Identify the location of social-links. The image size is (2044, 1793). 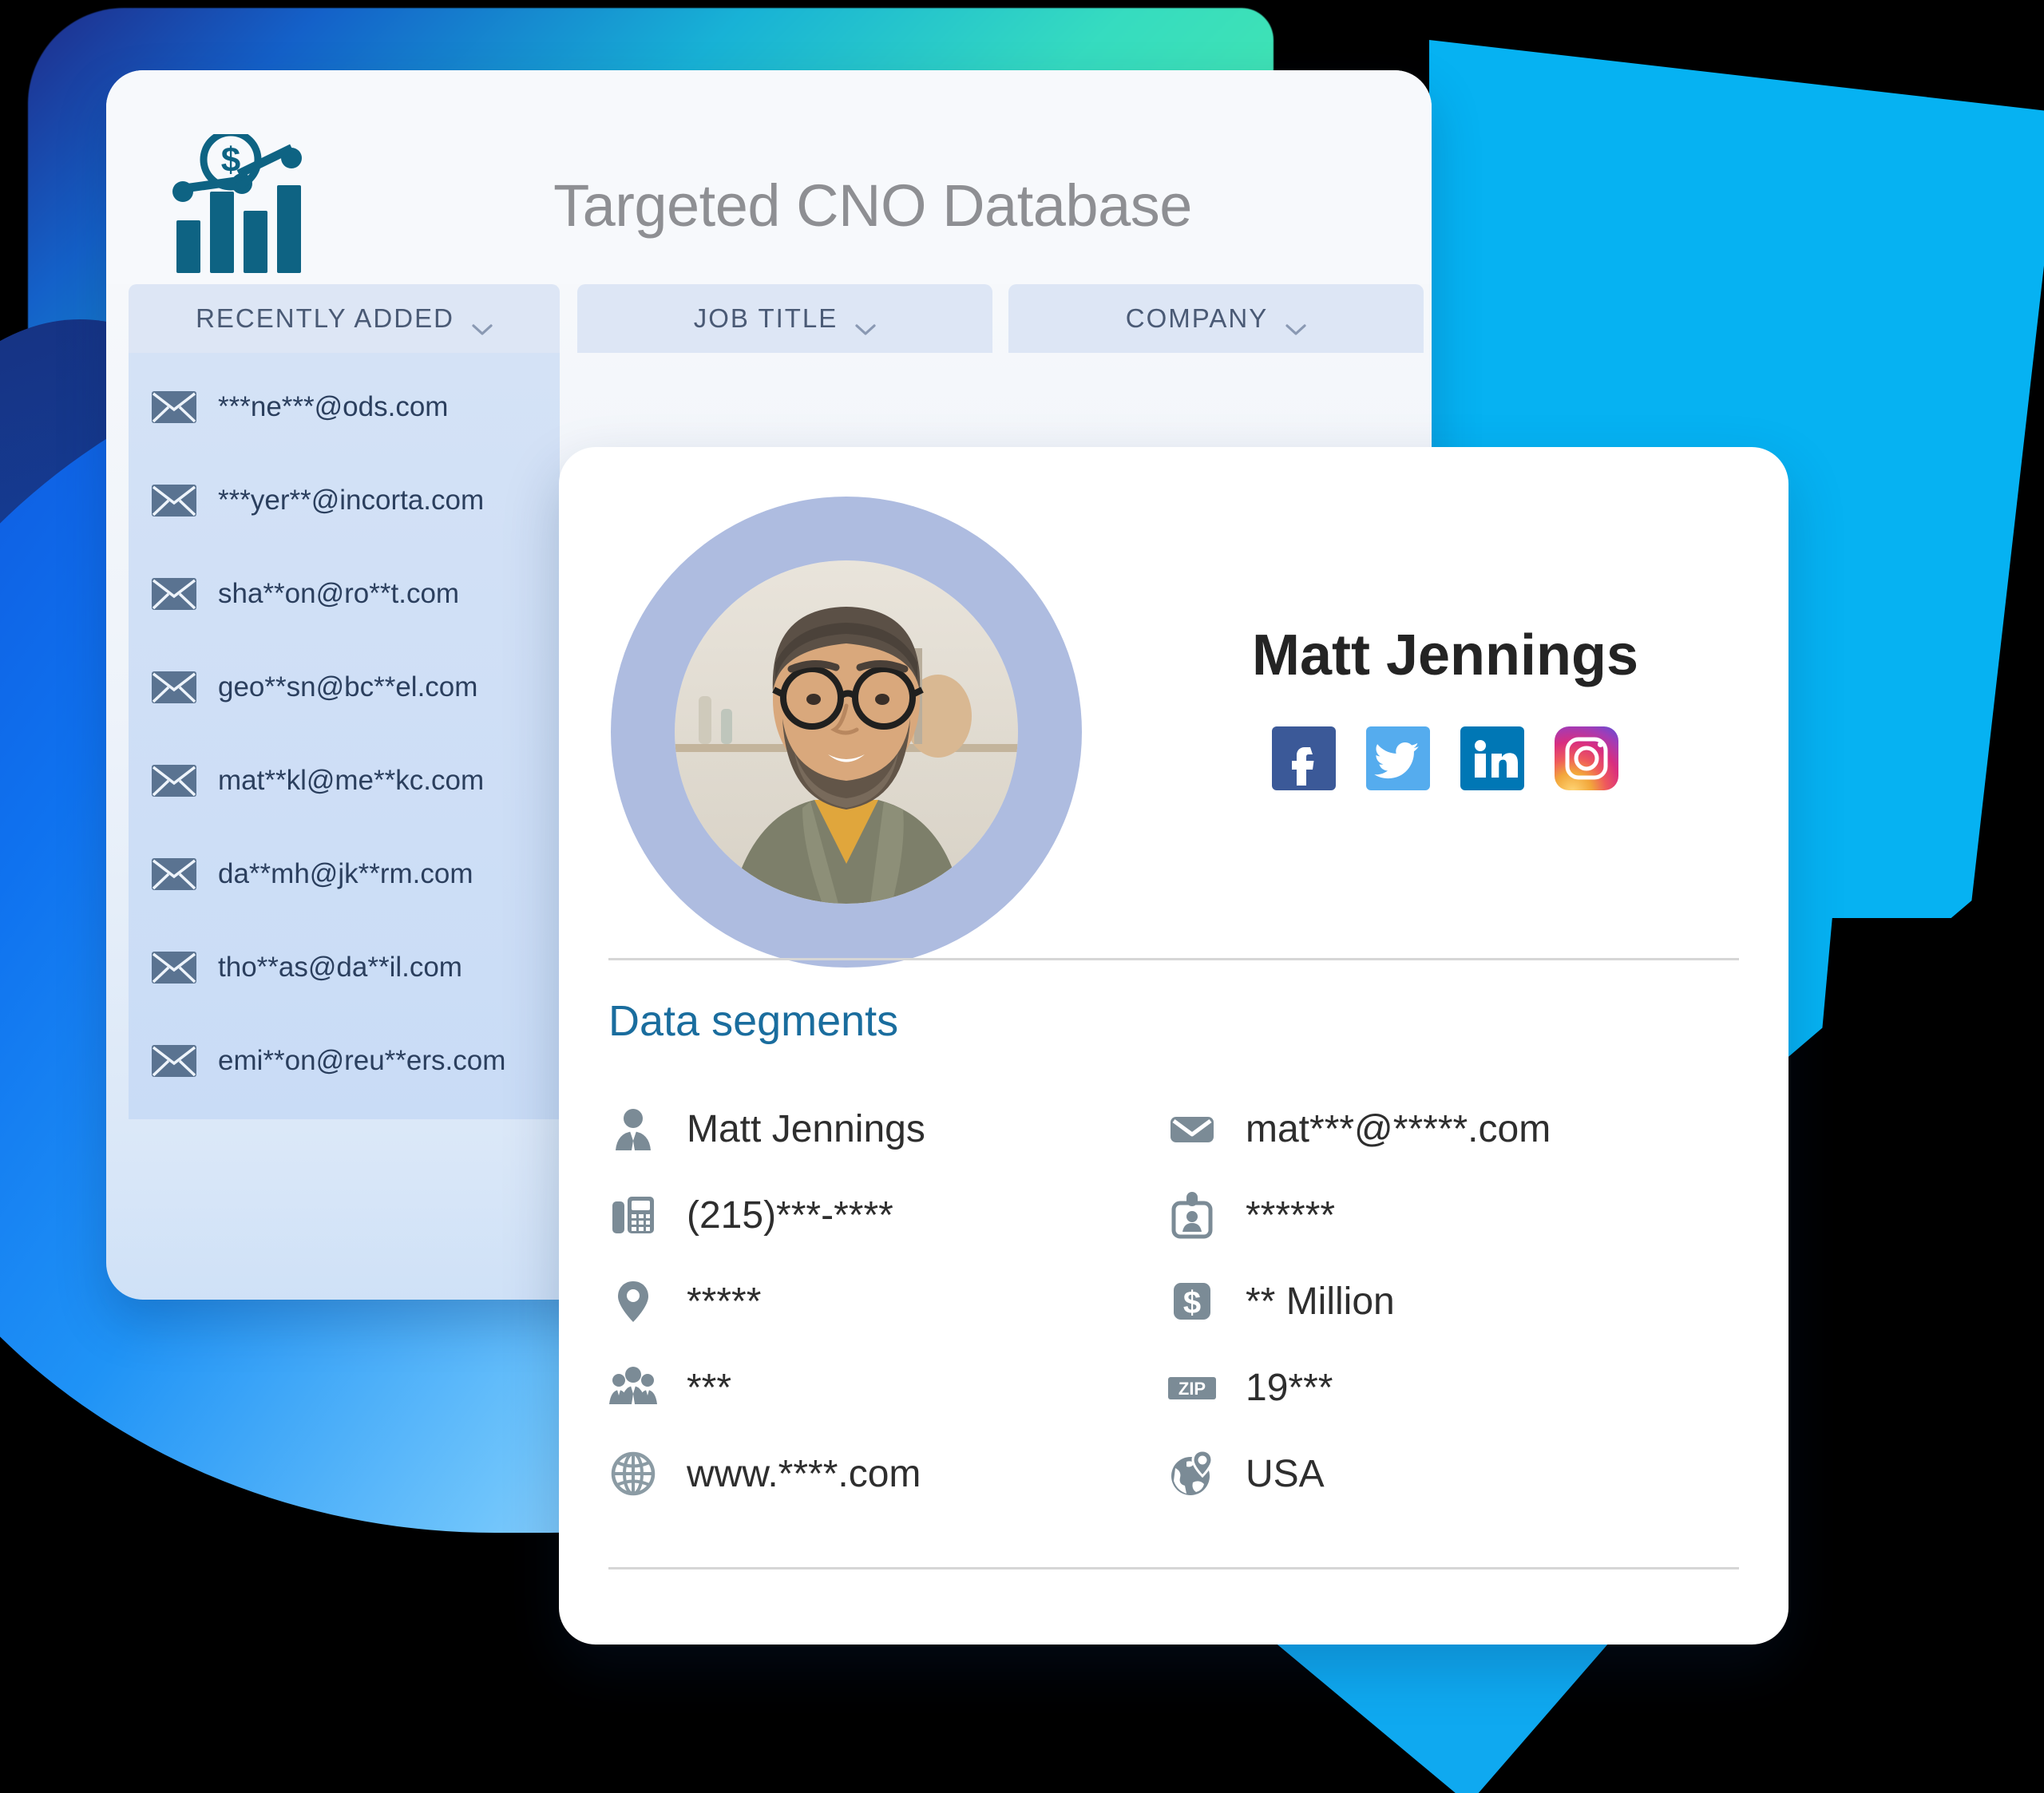
(1445, 758).